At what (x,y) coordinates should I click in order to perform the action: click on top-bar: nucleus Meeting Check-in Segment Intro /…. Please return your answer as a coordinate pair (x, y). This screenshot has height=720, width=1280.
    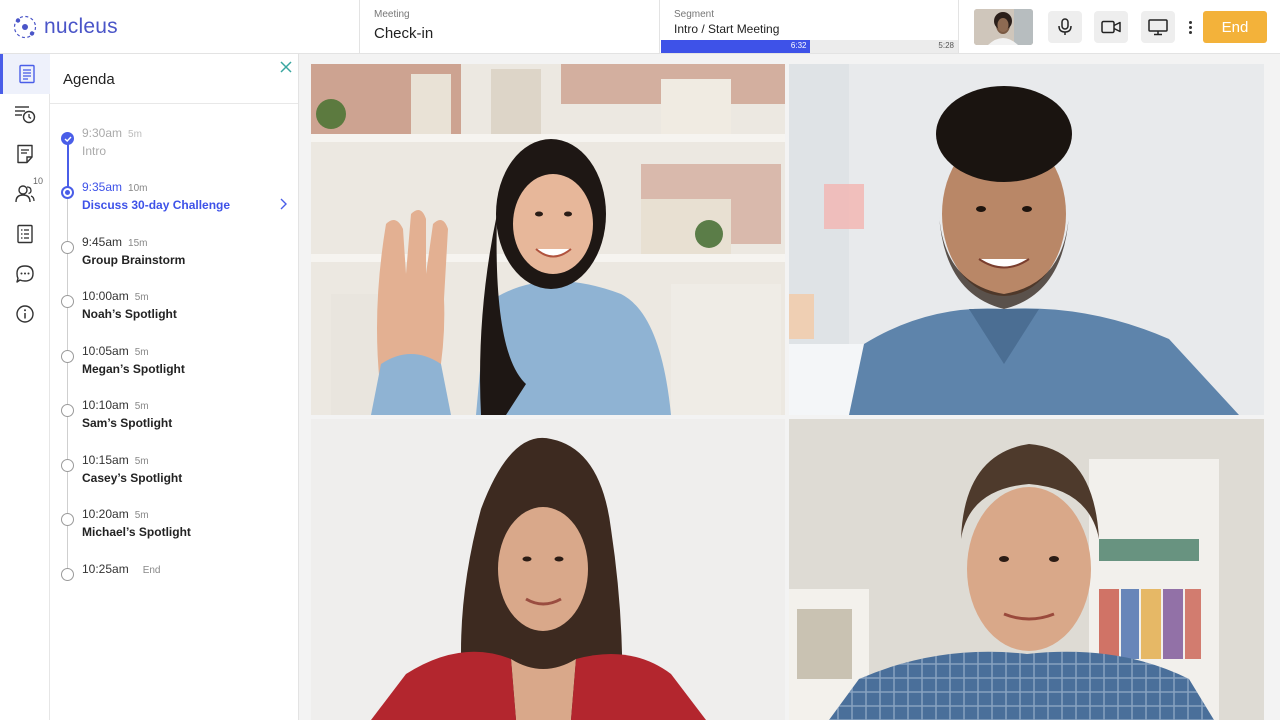
    Looking at the image, I should click on (640, 27).